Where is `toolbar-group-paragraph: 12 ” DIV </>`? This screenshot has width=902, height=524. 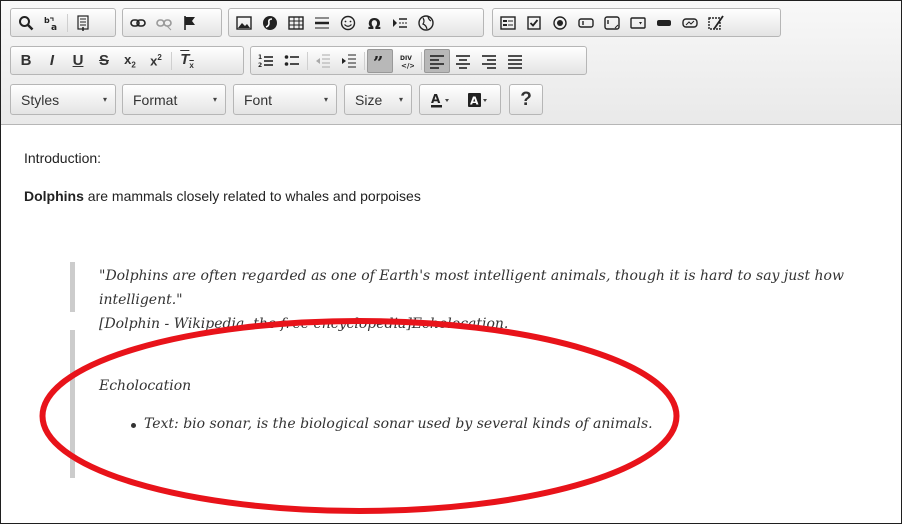
toolbar-group-paragraph: 12 ” DIV </> is located at coordinates (418, 60).